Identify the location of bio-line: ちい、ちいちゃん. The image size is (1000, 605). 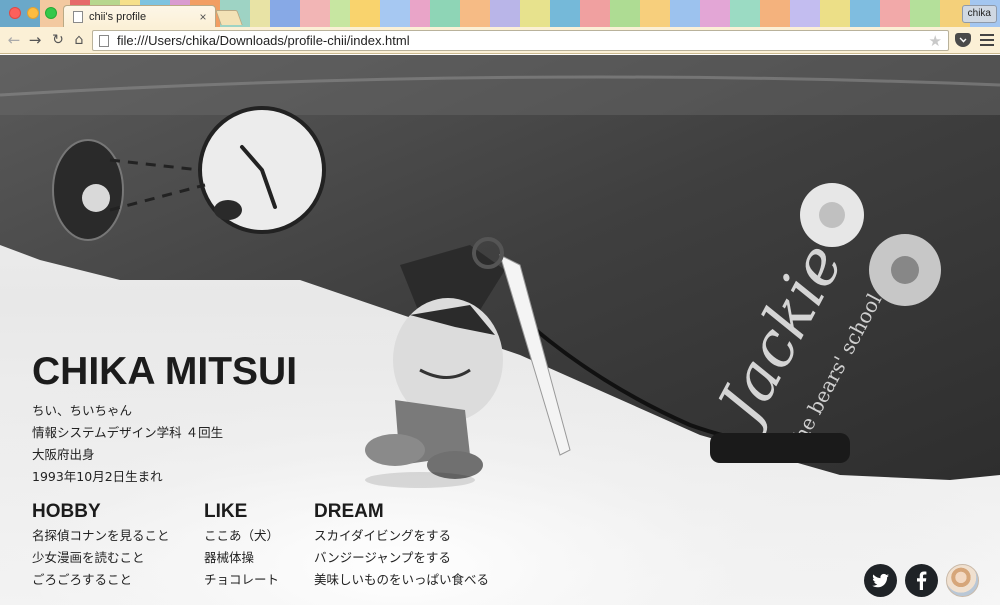
(82, 410).